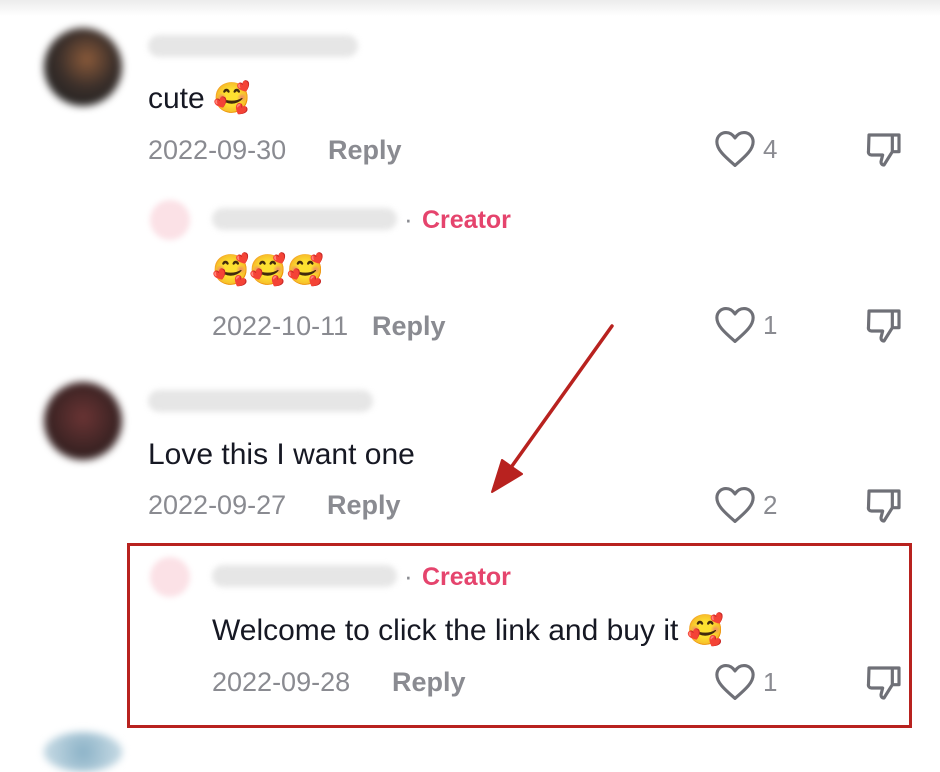  Describe the element at coordinates (770, 325) in the screenshot. I see `like-count: 1` at that location.